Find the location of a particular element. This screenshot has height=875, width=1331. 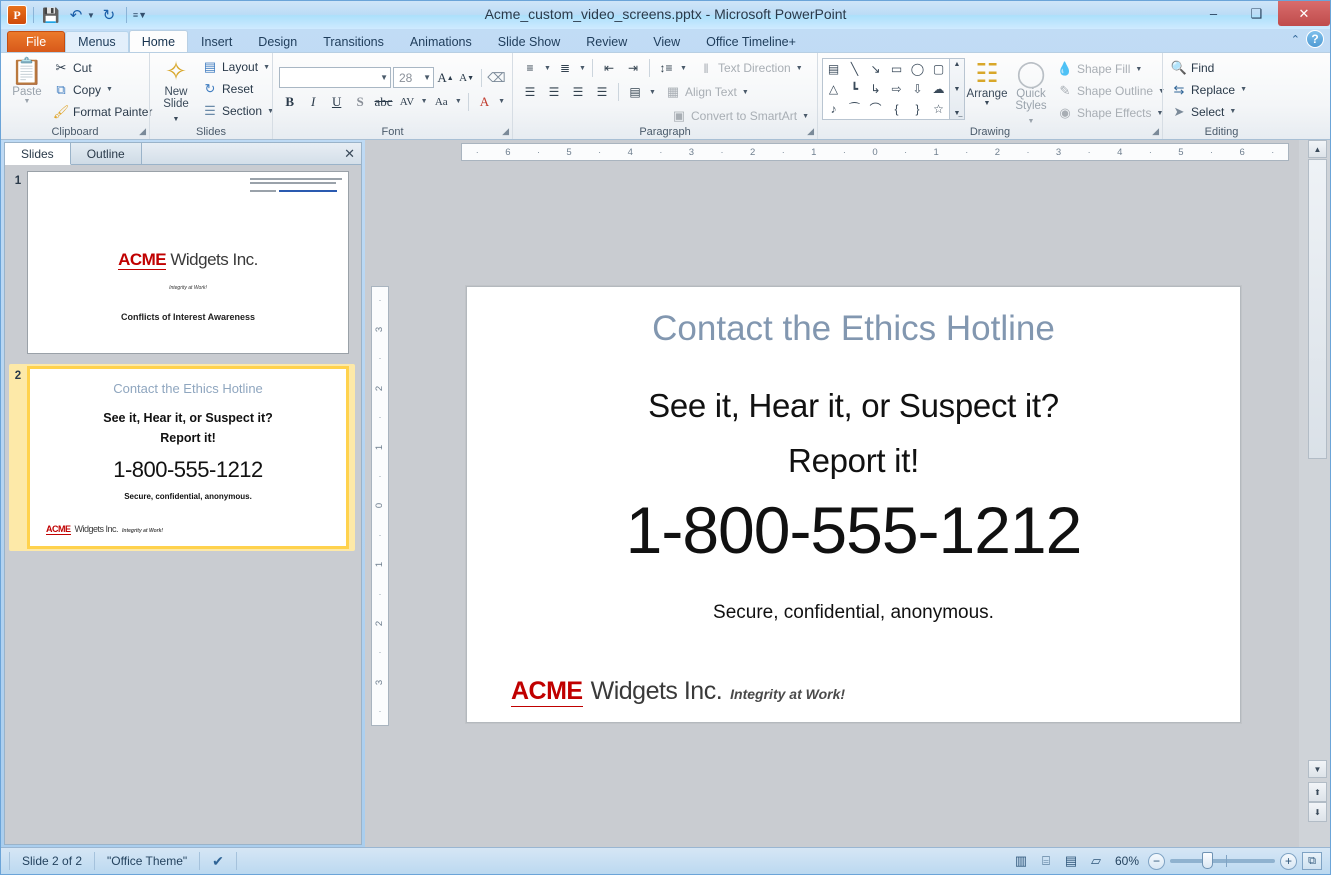

text-direction-dropdown-icon: ▼ is located at coordinates (799, 68).